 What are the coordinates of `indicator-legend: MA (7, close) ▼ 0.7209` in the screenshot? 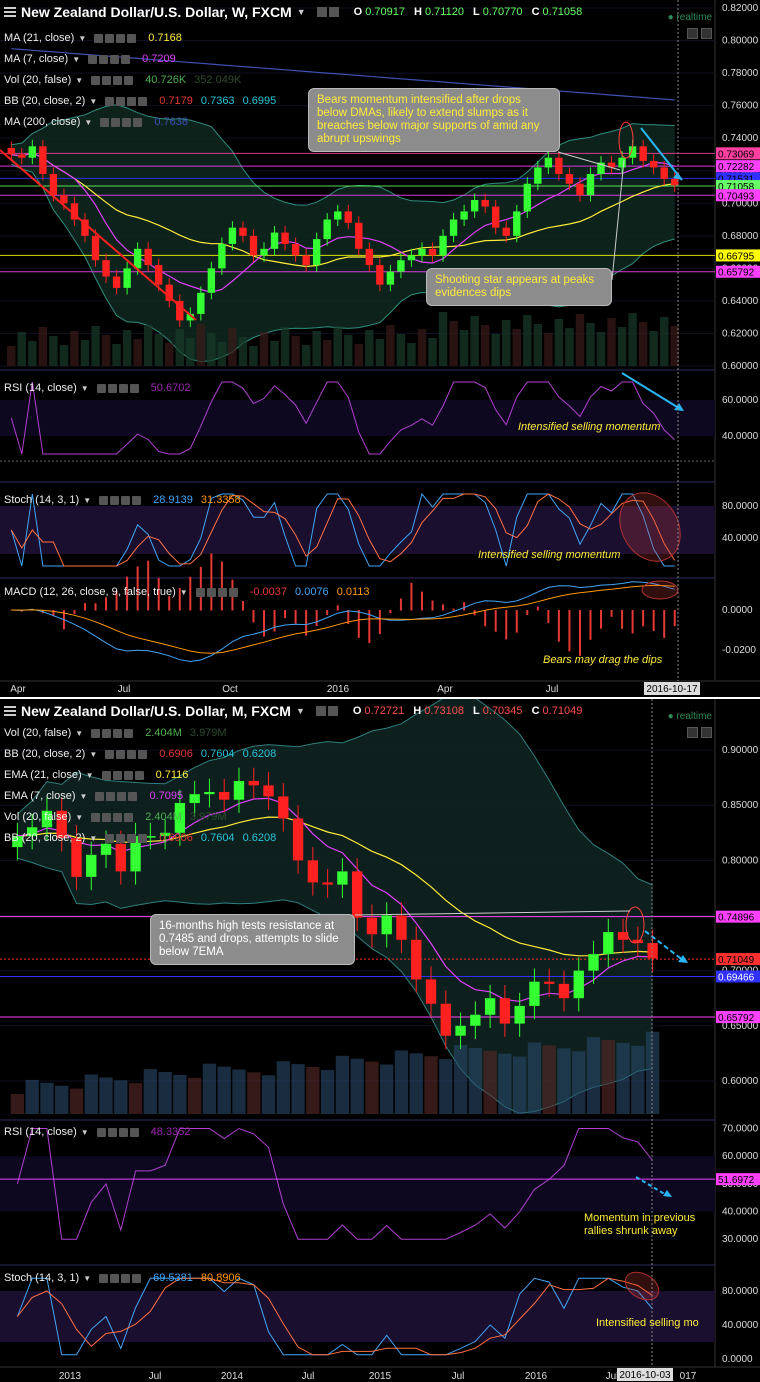 It's located at (90, 59).